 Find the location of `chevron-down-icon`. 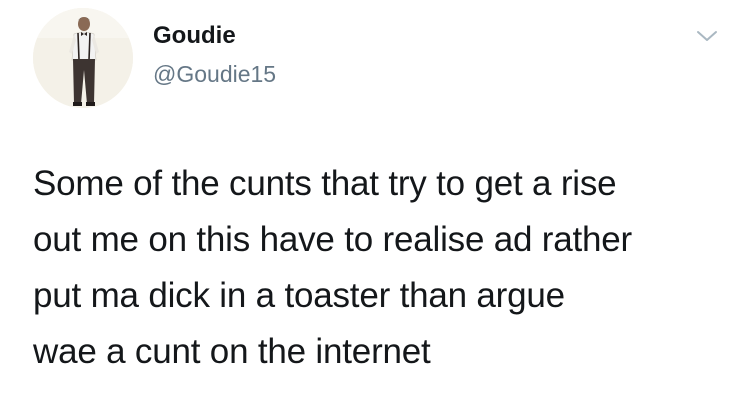

chevron-down-icon is located at coordinates (707, 36).